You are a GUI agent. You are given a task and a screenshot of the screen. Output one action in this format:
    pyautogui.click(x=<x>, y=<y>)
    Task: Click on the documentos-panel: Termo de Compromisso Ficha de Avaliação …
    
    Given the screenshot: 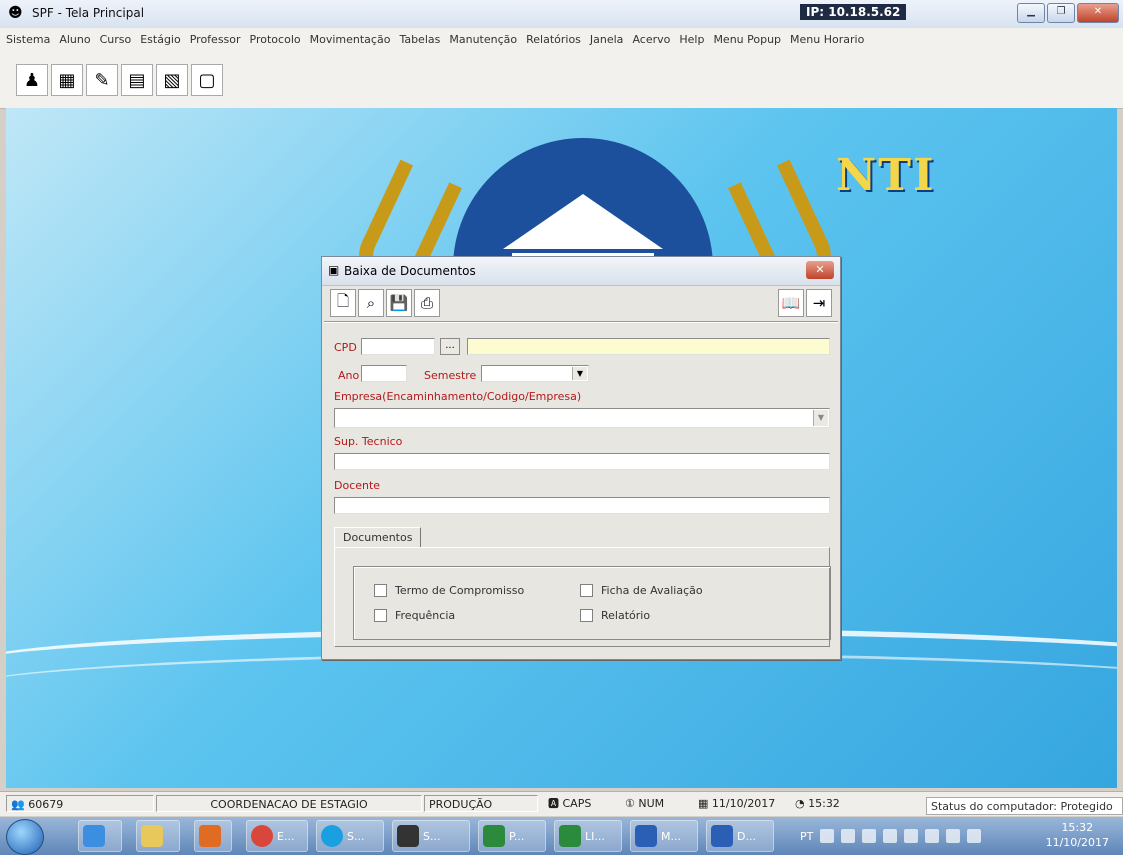 What is the action you would take?
    pyautogui.click(x=582, y=597)
    